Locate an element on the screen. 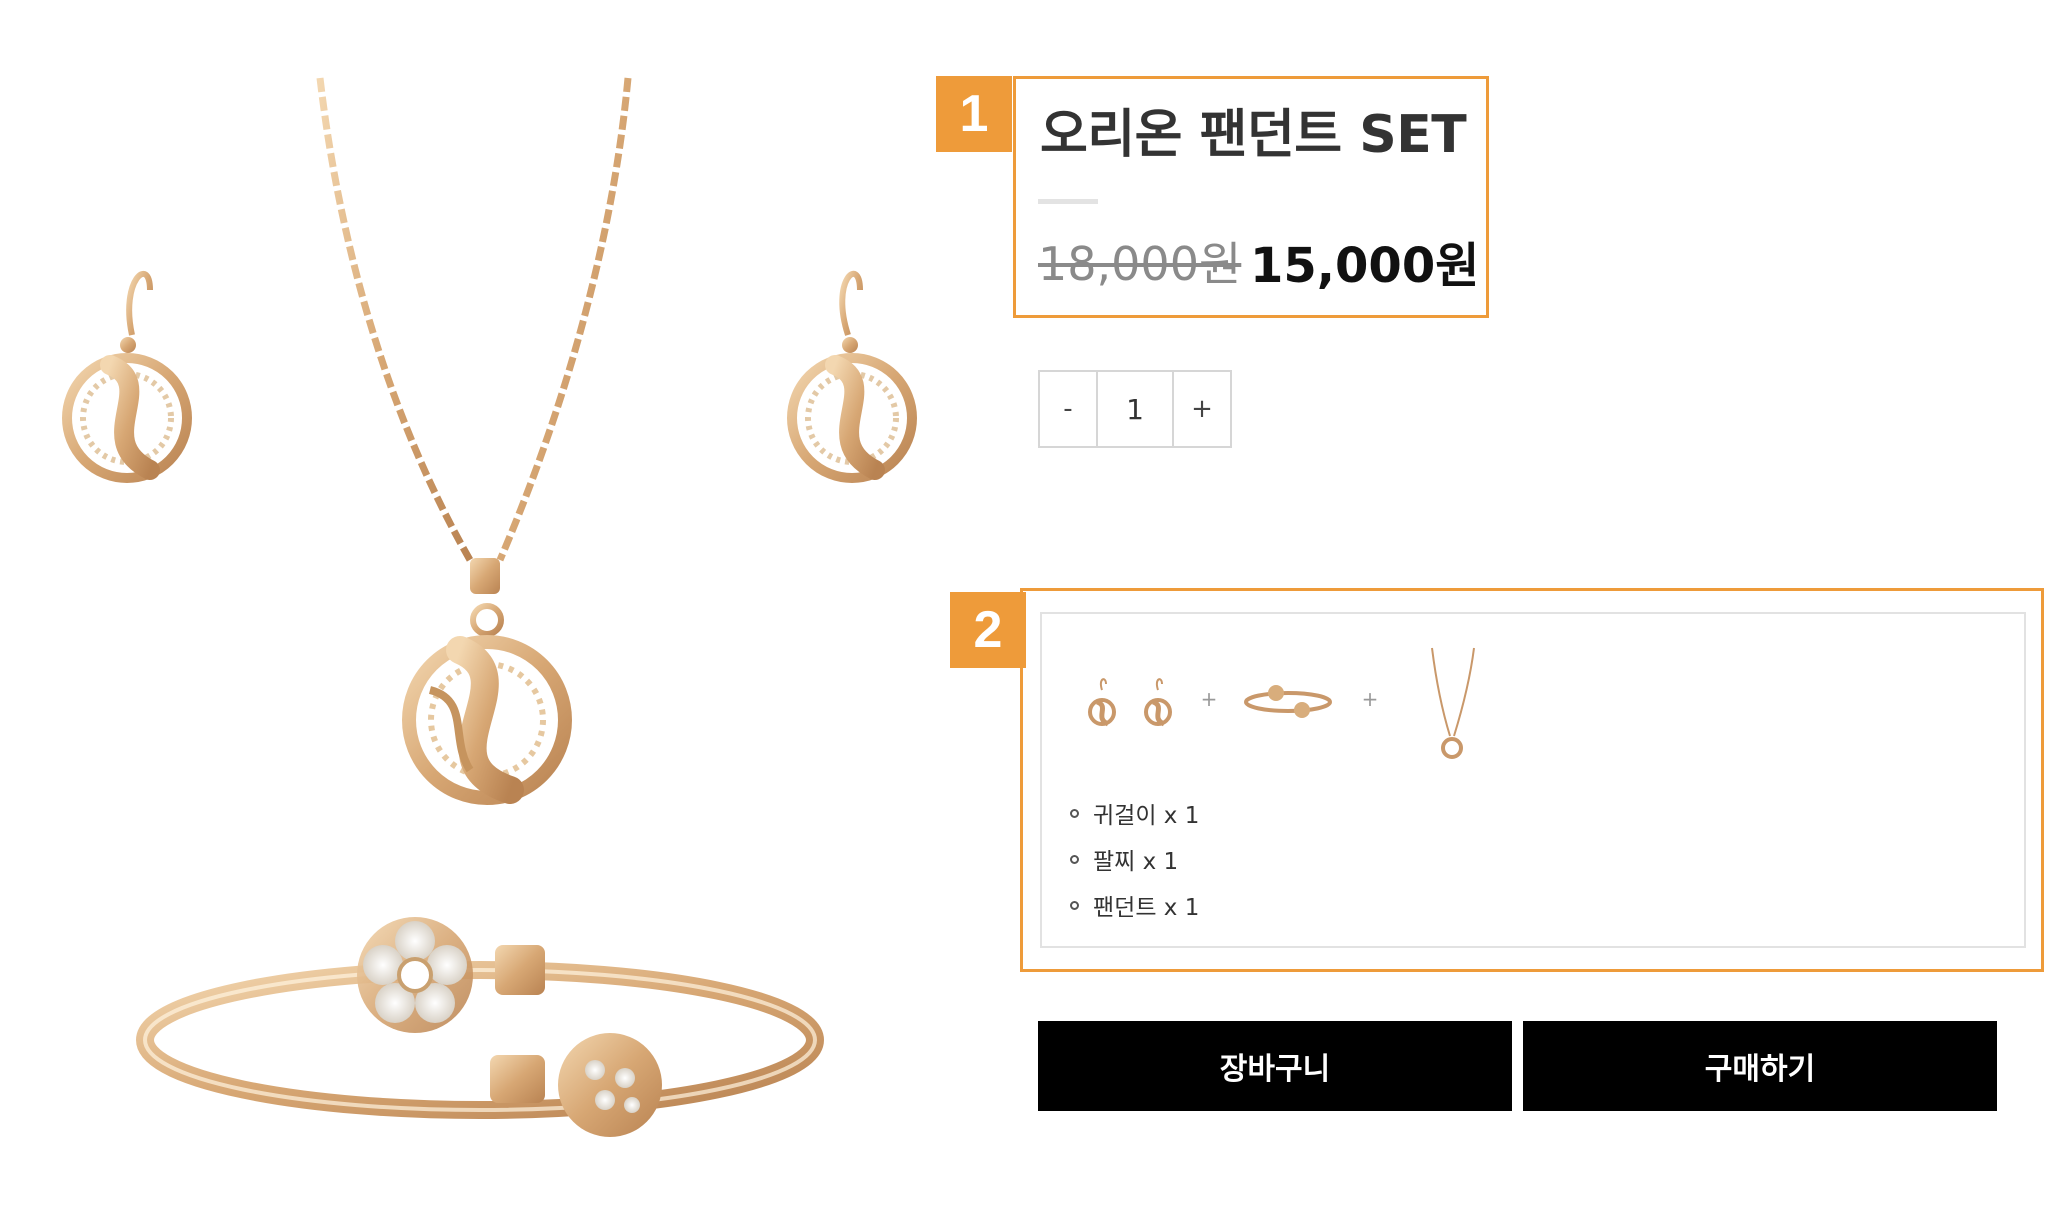 The image size is (2052, 1224). list-item: 팔찌 x 1 is located at coordinates (1134, 859).